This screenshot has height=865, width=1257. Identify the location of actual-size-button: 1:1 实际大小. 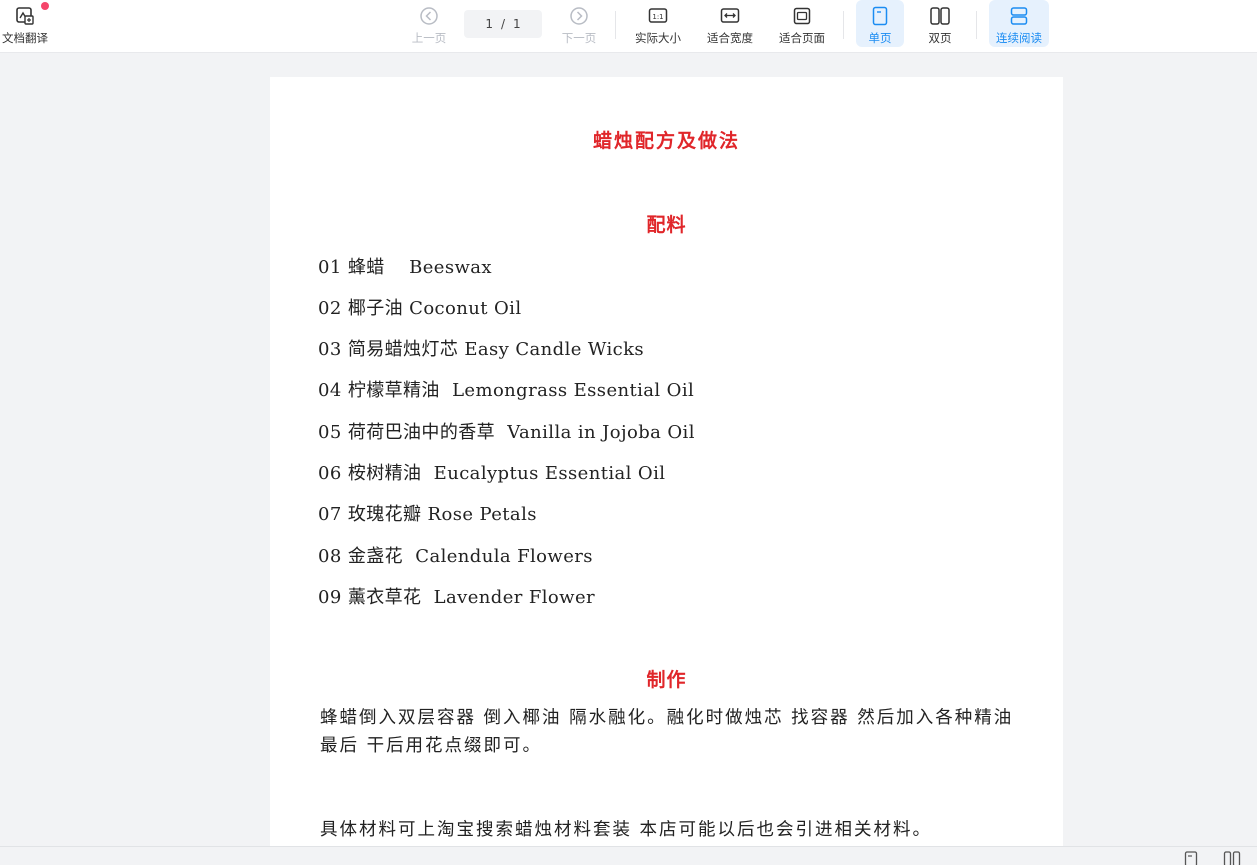
(658, 25).